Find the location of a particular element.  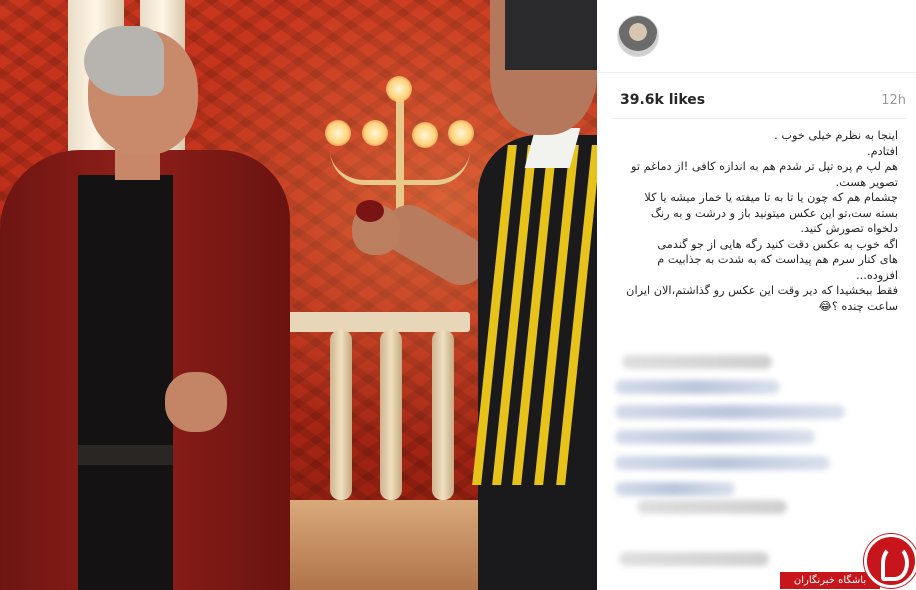

man-right-vest is located at coordinates (537, 362).